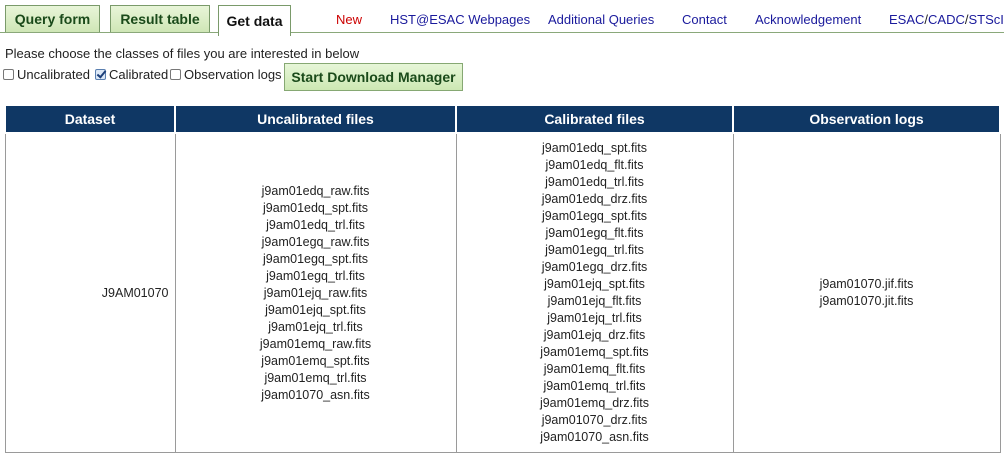 Image resolution: width=1004 pixels, height=458 pixels. What do you see at coordinates (233, 74) in the screenshot?
I see `observation-logs-label: Observation logs` at bounding box center [233, 74].